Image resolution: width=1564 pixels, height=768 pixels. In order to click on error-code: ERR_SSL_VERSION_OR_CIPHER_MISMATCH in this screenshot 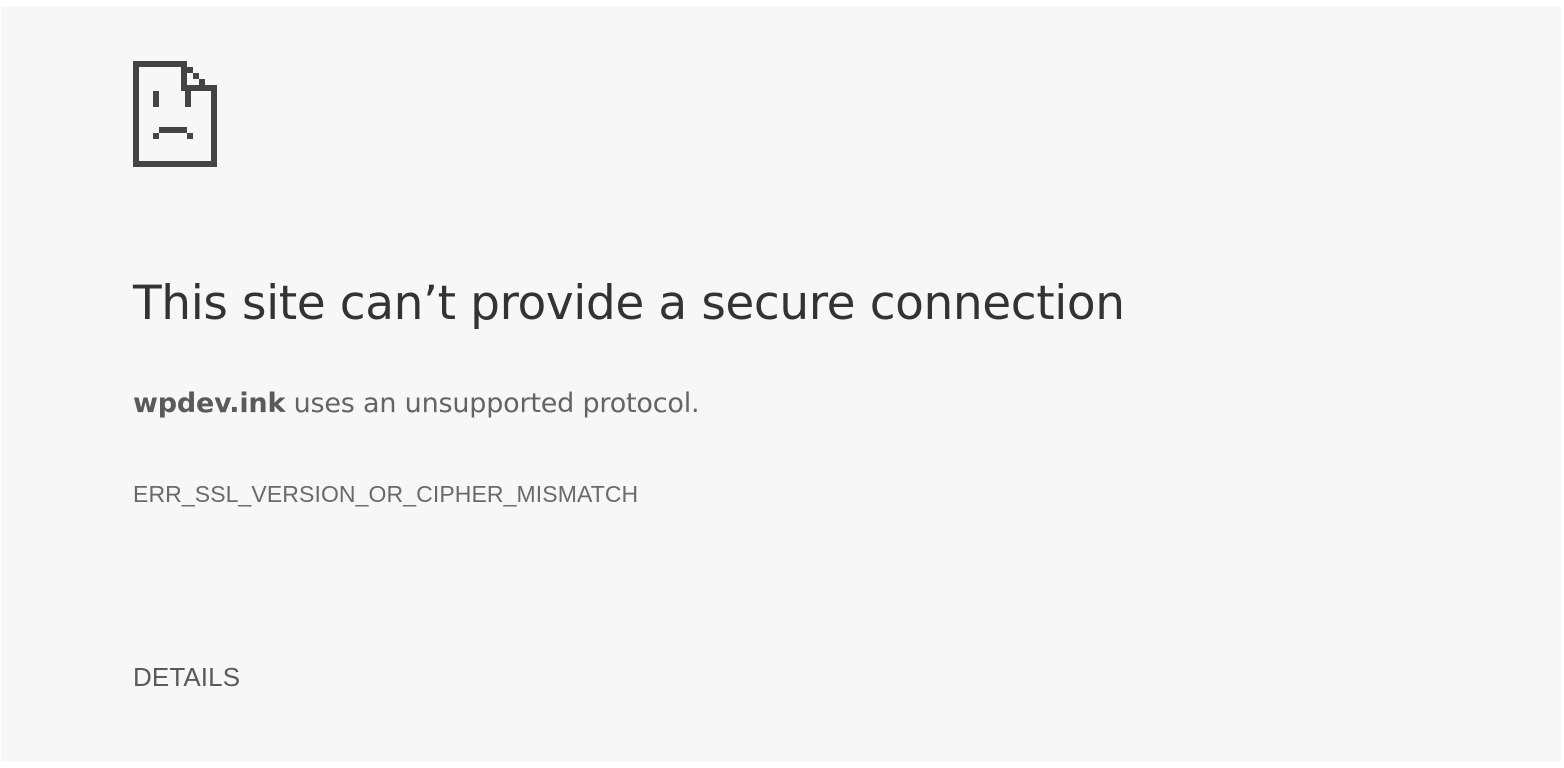, I will do `click(386, 494)`.